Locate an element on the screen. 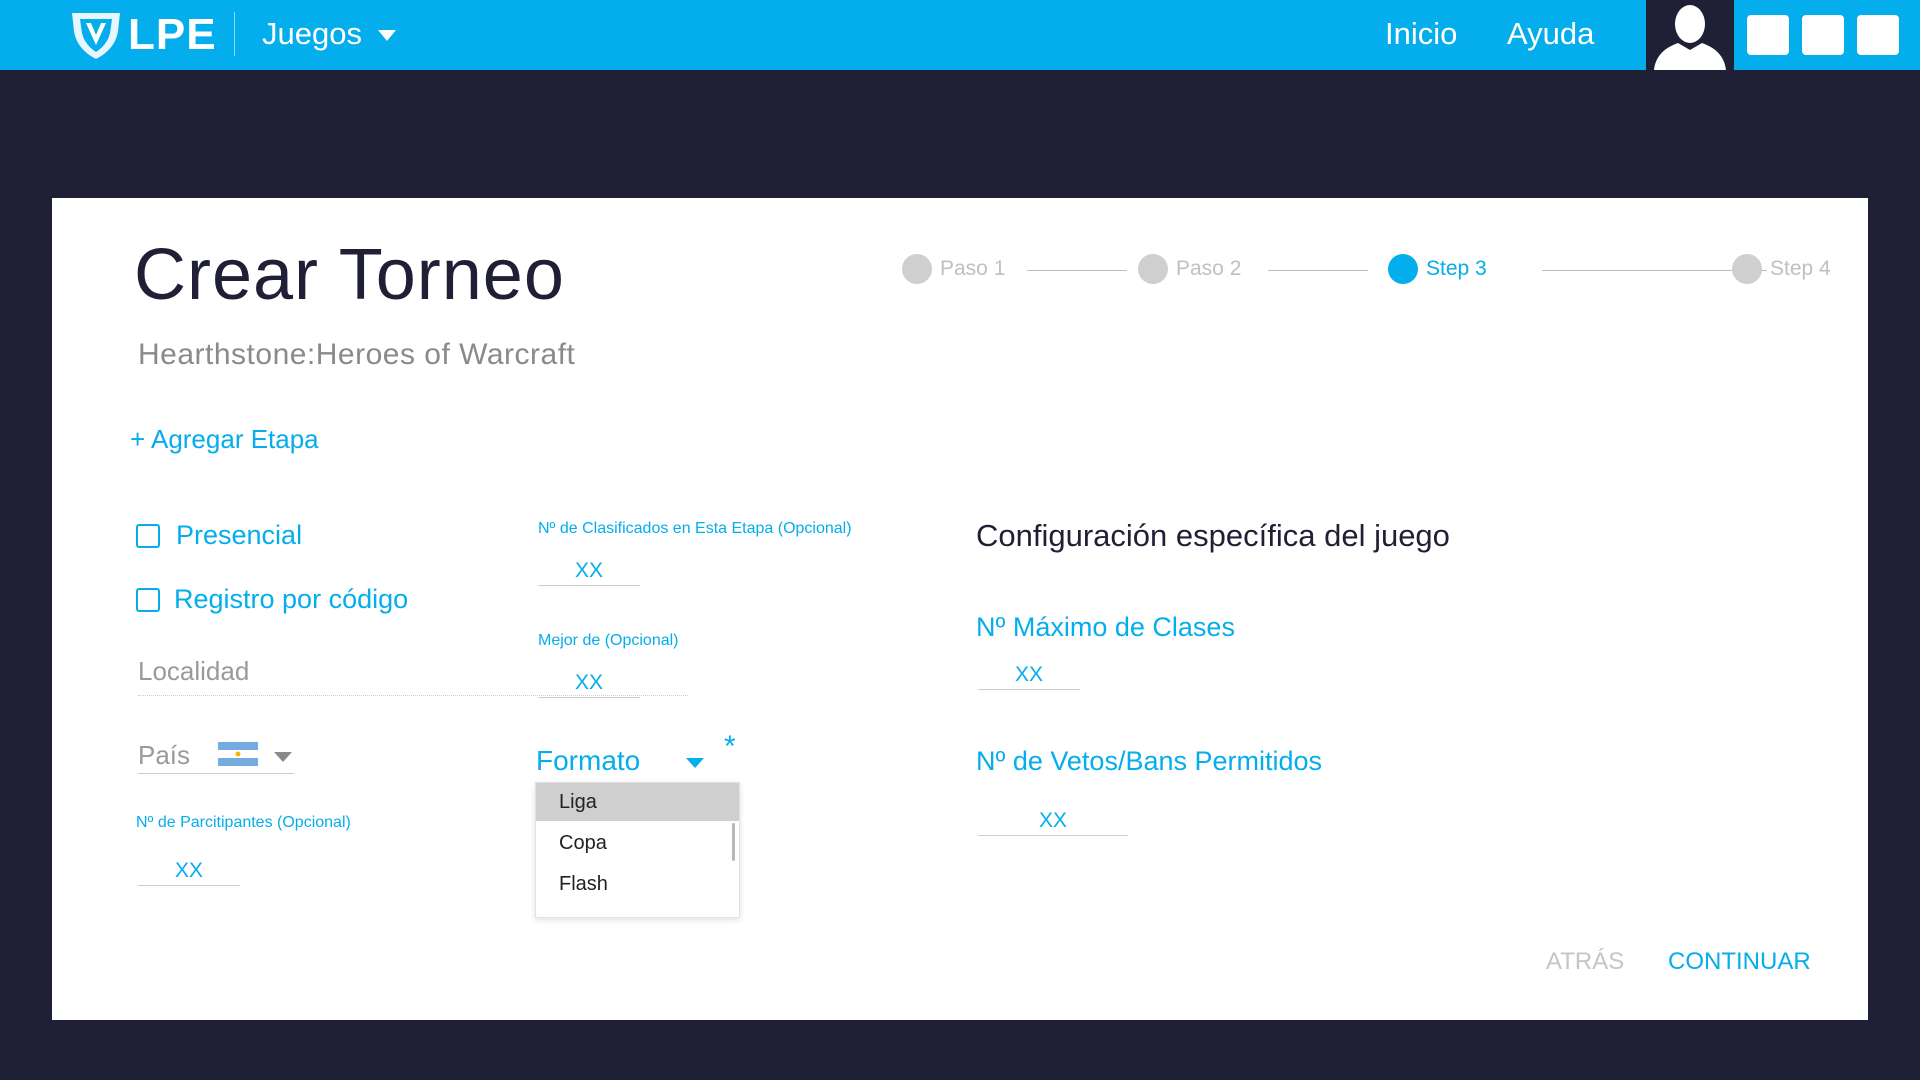 The height and width of the screenshot is (1080, 1920). nav-home-link: Inicio is located at coordinates (1421, 34).